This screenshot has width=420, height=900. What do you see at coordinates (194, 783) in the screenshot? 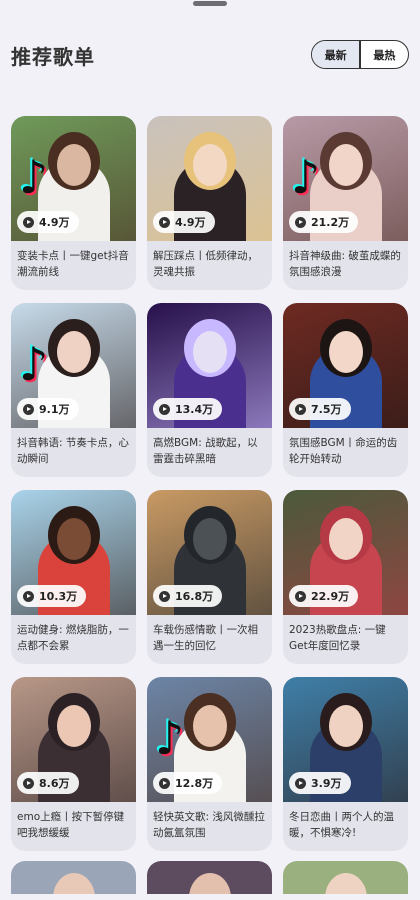
I see `play-count: 12.8万` at bounding box center [194, 783].